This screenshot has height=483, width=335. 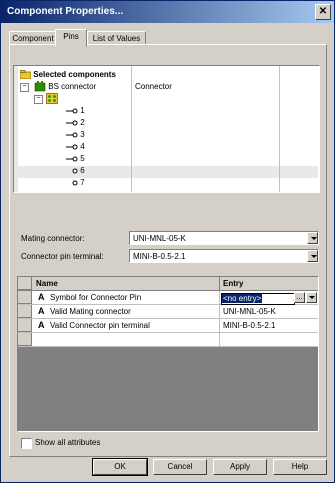 I want to click on component-name: BS connector, so click(x=72, y=86).